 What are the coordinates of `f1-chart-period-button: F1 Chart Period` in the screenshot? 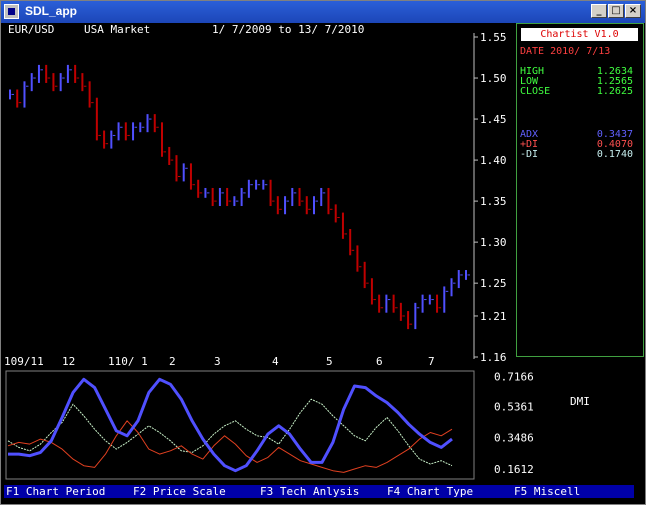 It's located at (55, 491).